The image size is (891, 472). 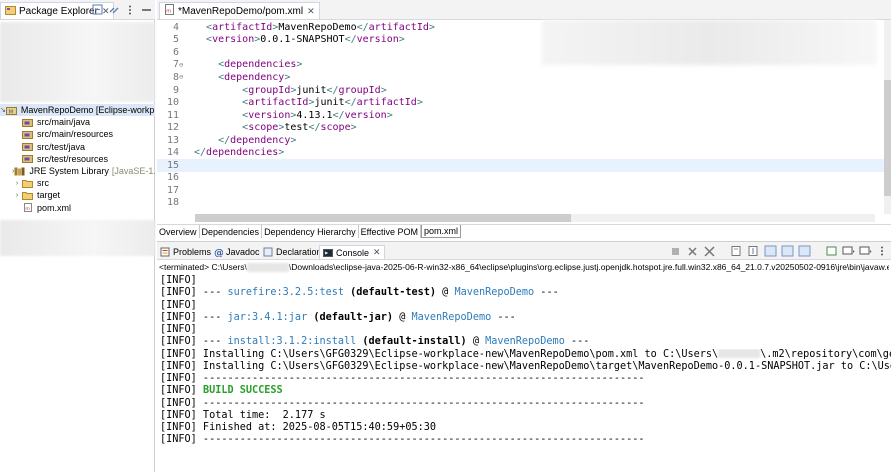 I want to click on tab-javadoc: @ Javadoc, so click(x=236, y=252).